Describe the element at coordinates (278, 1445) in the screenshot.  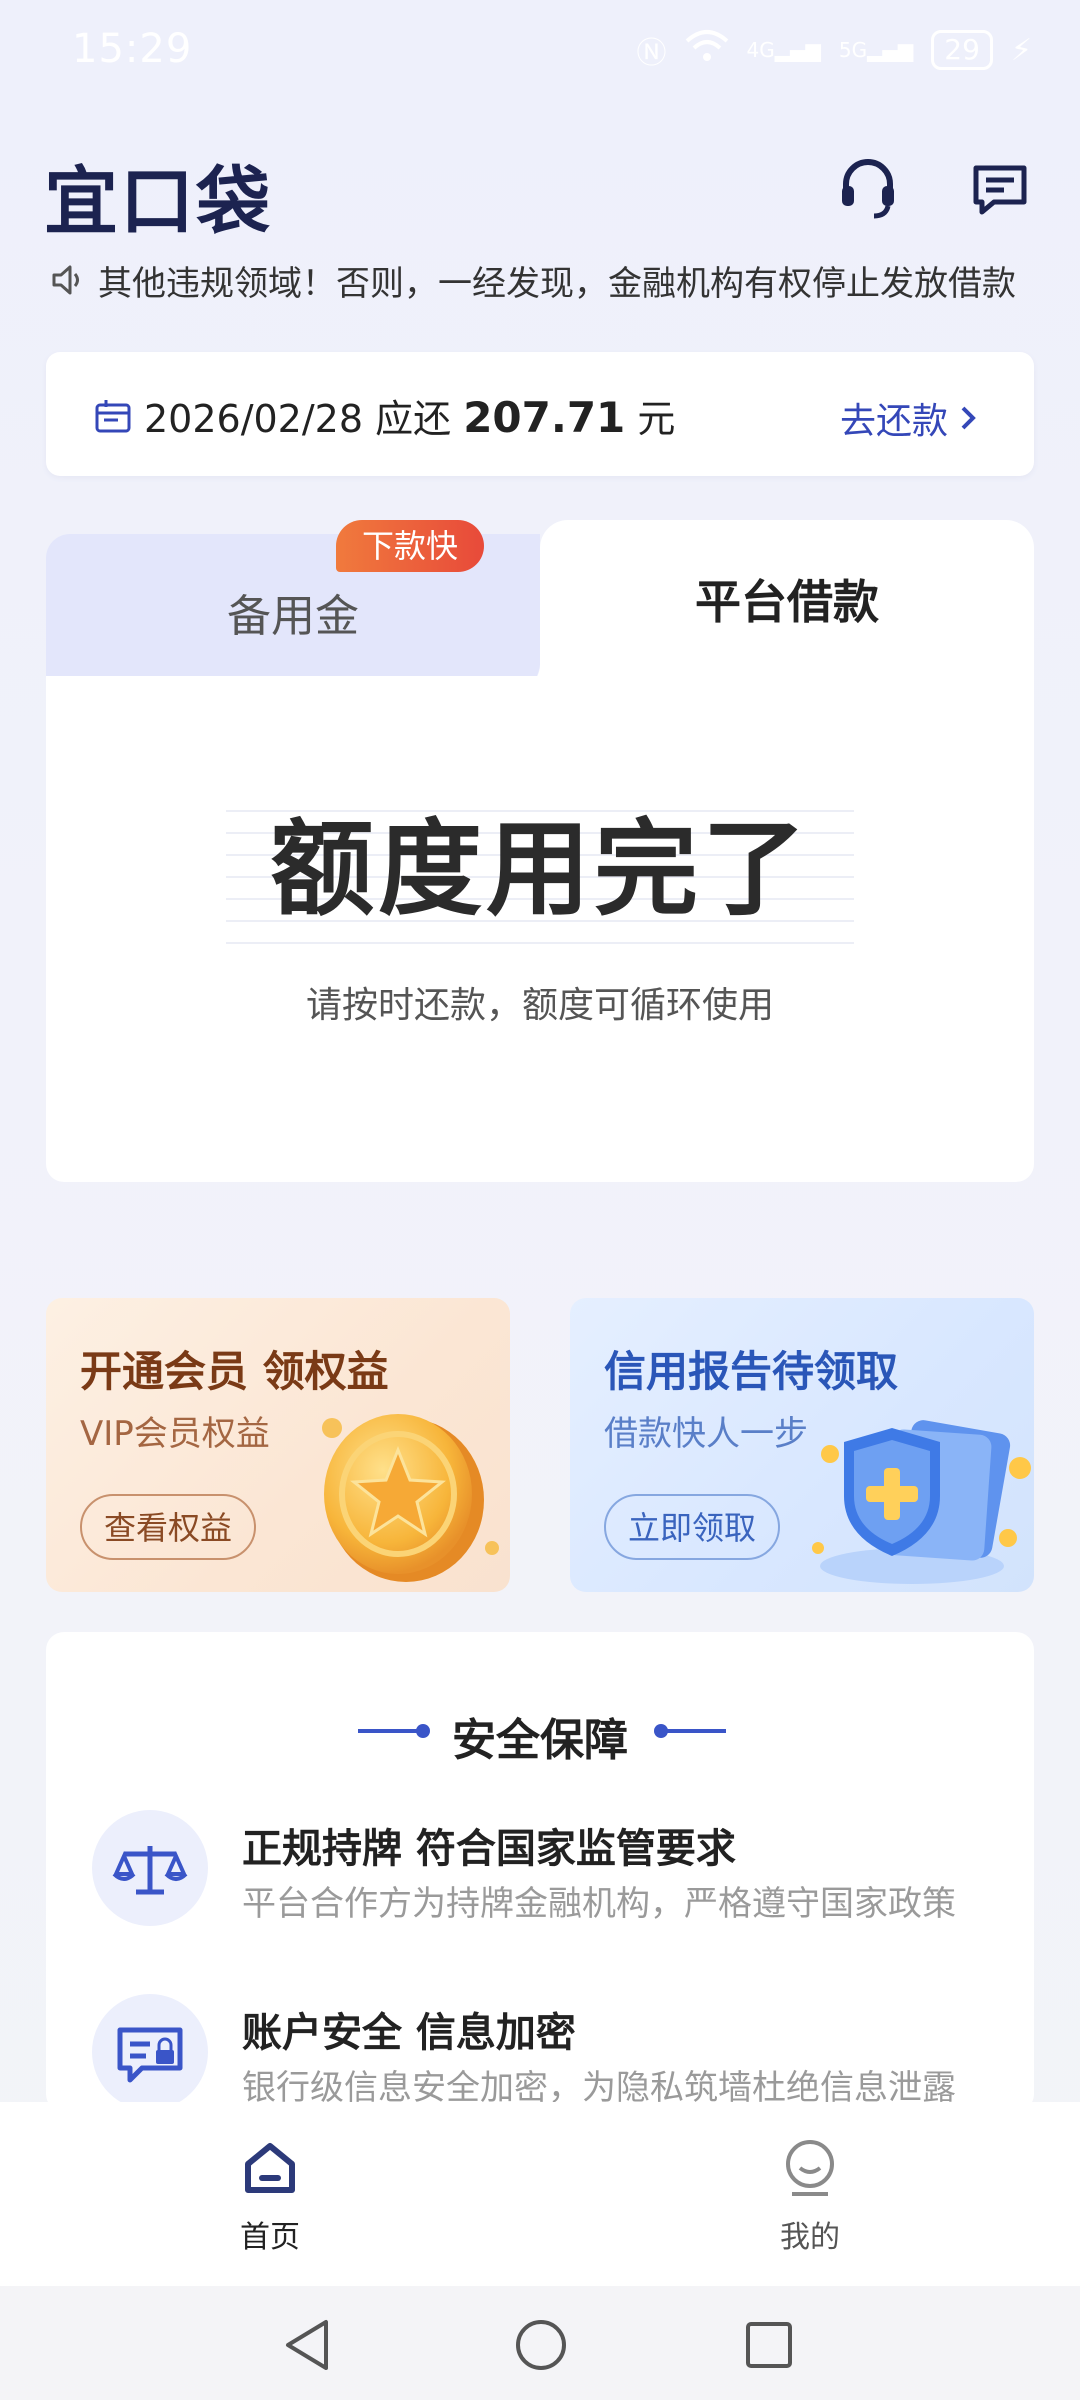
I see `vip-promo-card: 开通会员 领权益 VIP会员权益 查看权益` at that location.